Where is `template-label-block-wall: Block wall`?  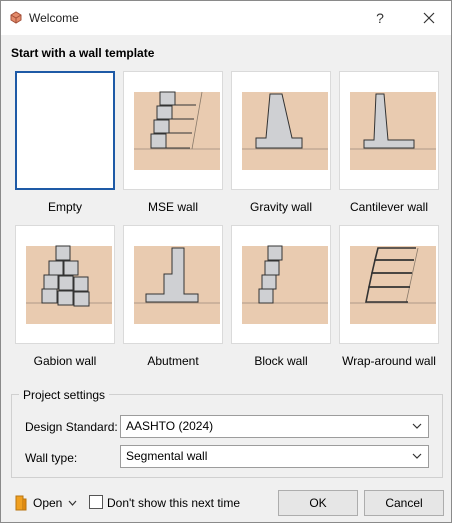
template-label-block-wall: Block wall is located at coordinates (281, 361).